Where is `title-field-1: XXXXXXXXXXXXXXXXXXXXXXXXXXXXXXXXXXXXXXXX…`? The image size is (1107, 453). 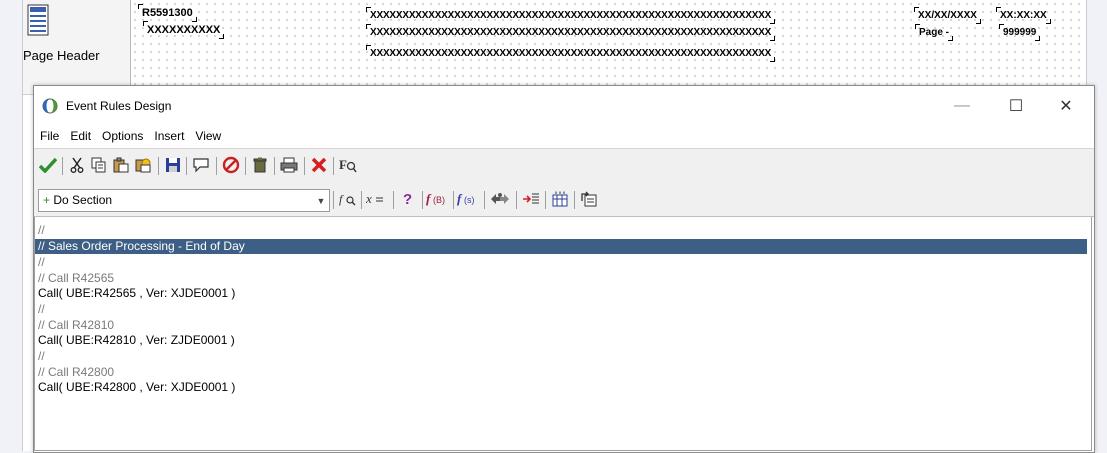
title-field-1: XXXXXXXXXXXXXXXXXXXXXXXXXXXXXXXXXXXXXXXX… is located at coordinates (570, 15).